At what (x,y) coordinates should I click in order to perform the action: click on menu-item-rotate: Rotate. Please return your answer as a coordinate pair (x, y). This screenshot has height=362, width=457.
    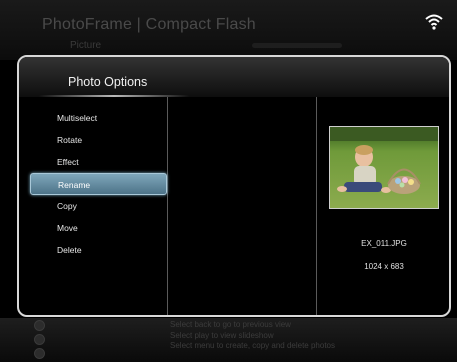
    Looking at the image, I should click on (98, 140).